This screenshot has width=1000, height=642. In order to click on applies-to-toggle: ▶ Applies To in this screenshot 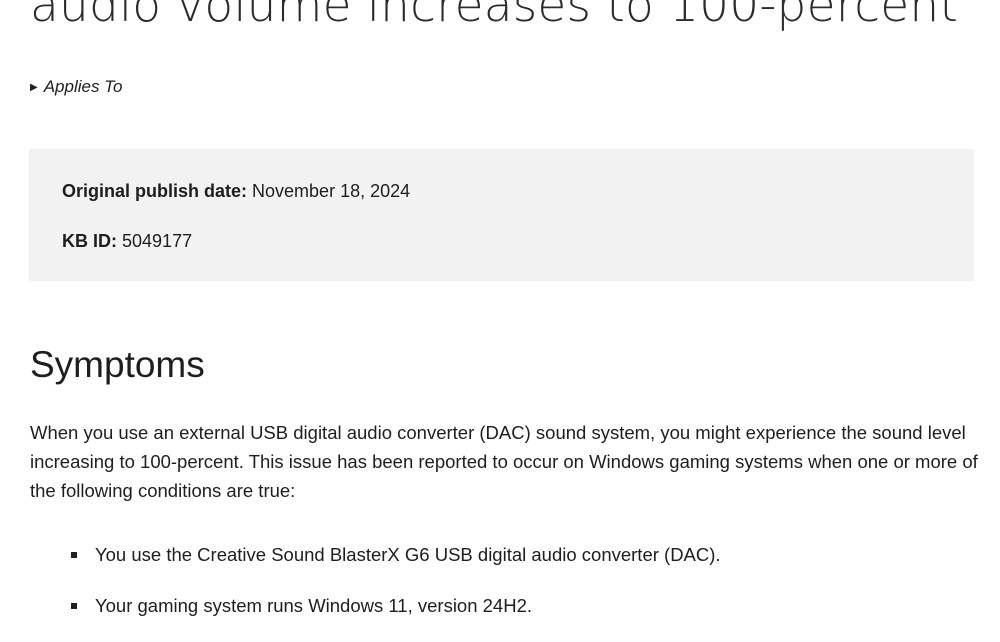, I will do `click(76, 87)`.